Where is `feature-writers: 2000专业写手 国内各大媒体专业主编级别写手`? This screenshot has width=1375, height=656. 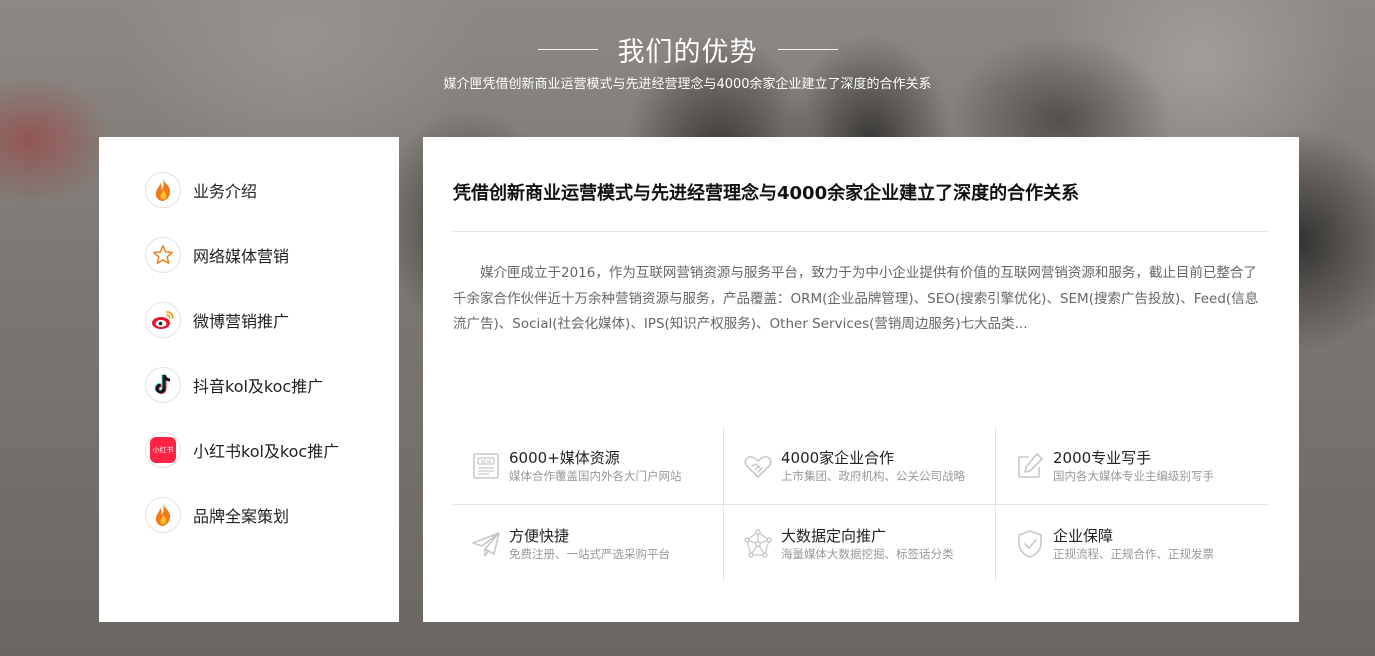
feature-writers: 2000专业写手 国内各大媒体专业主编级别写手 is located at coordinates (1151, 465).